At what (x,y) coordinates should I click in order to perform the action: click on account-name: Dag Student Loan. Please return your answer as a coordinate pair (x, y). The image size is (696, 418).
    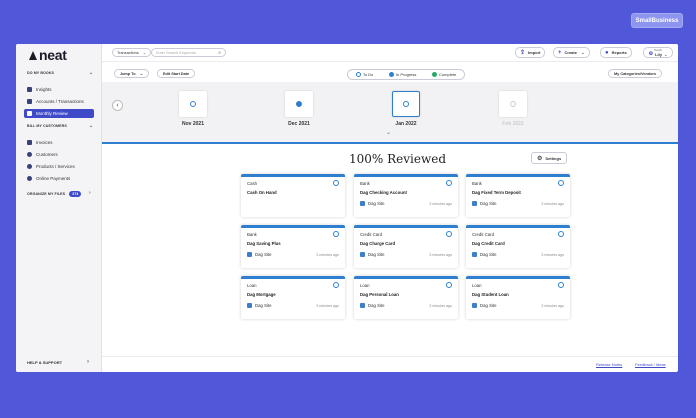
    Looking at the image, I should click on (490, 294).